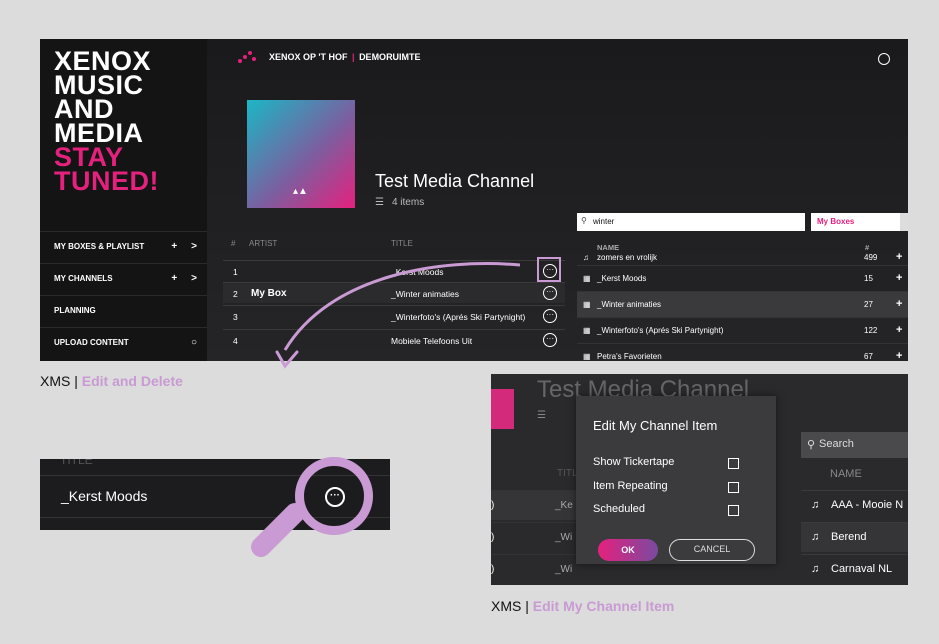  Describe the element at coordinates (194, 342) in the screenshot. I see `refresh-icon: ○` at that location.